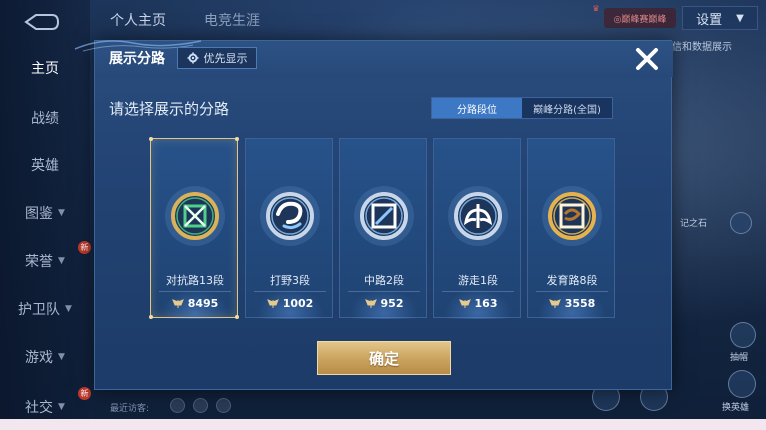 The height and width of the screenshot is (430, 766). What do you see at coordinates (39, 310) in the screenshot?
I see `sidebar-item-label: 护卫队` at bounding box center [39, 310].